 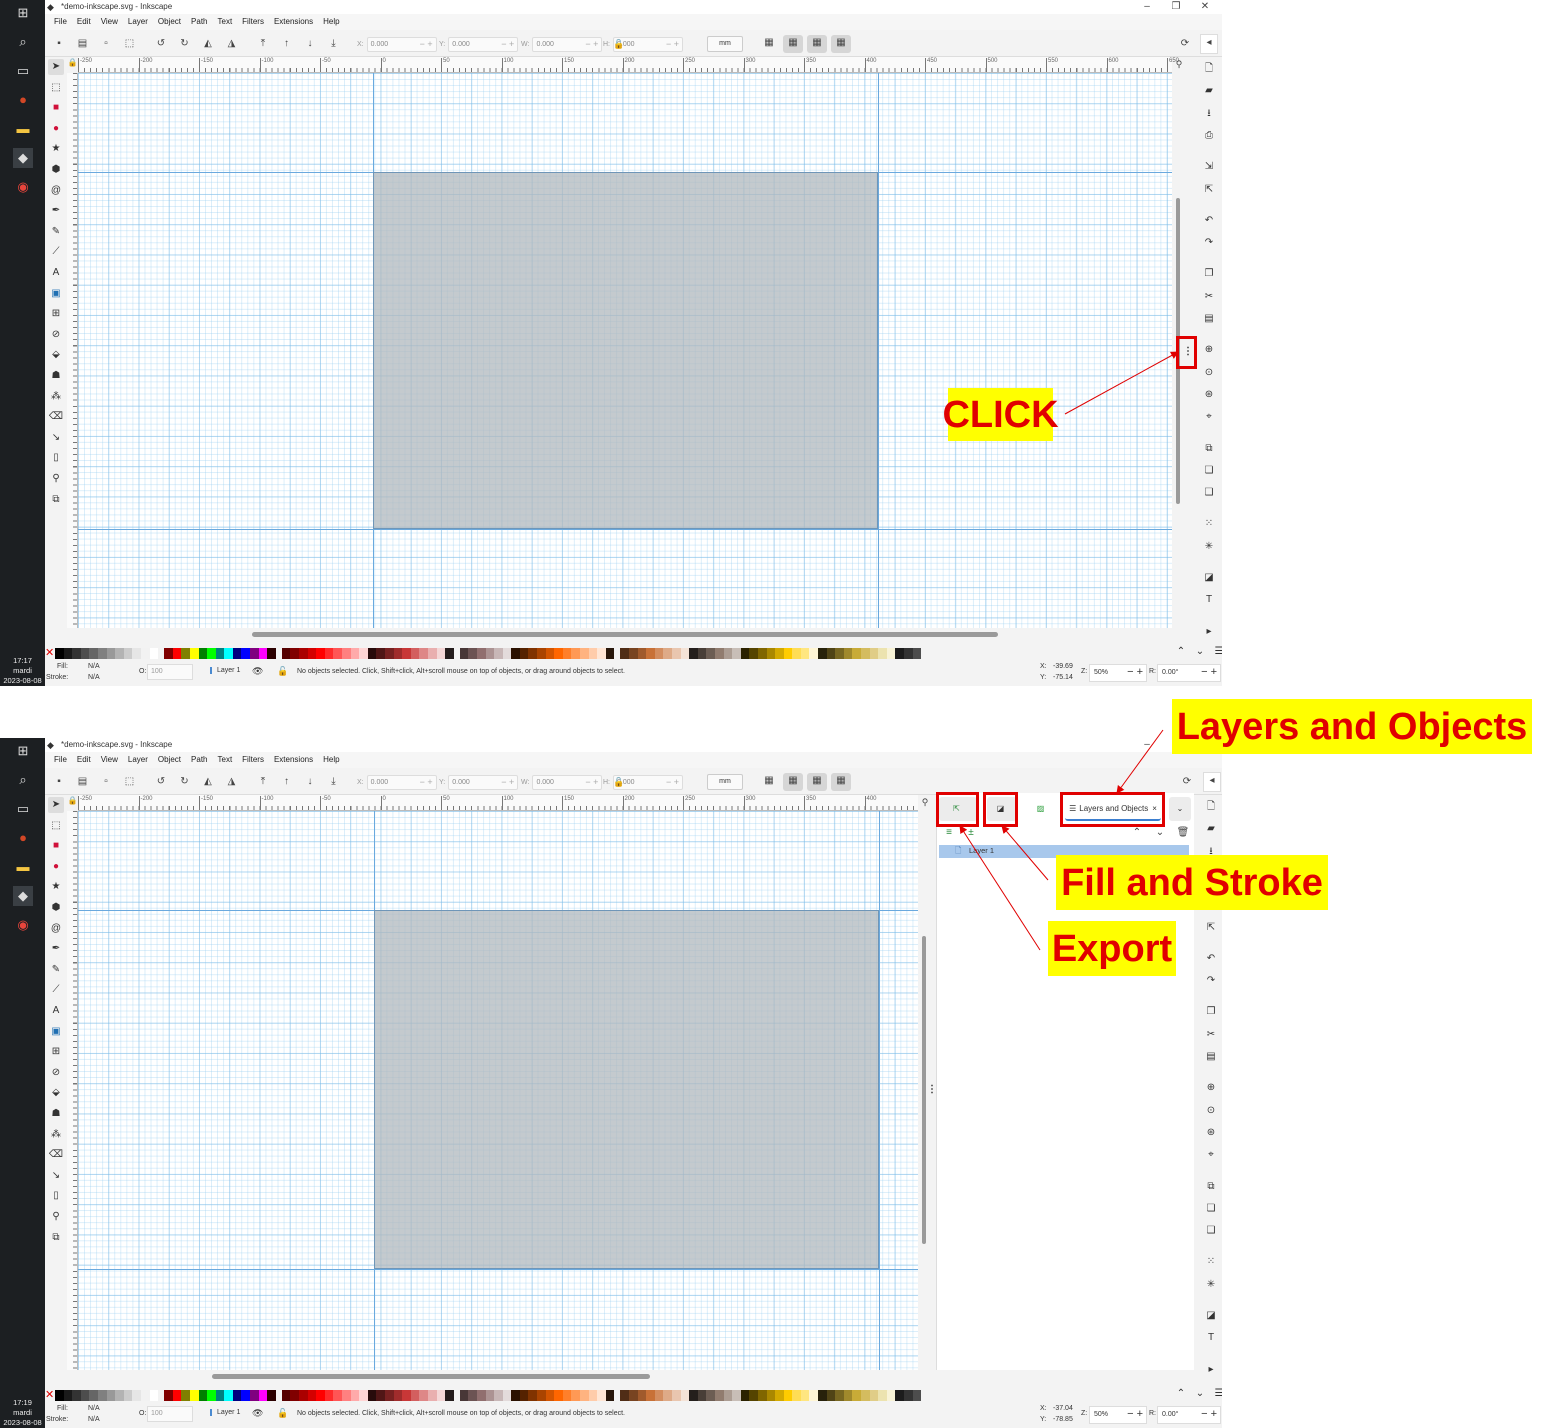 What do you see at coordinates (1211, 1111) in the screenshot?
I see `zoom-drawing-icon: ⊙` at bounding box center [1211, 1111].